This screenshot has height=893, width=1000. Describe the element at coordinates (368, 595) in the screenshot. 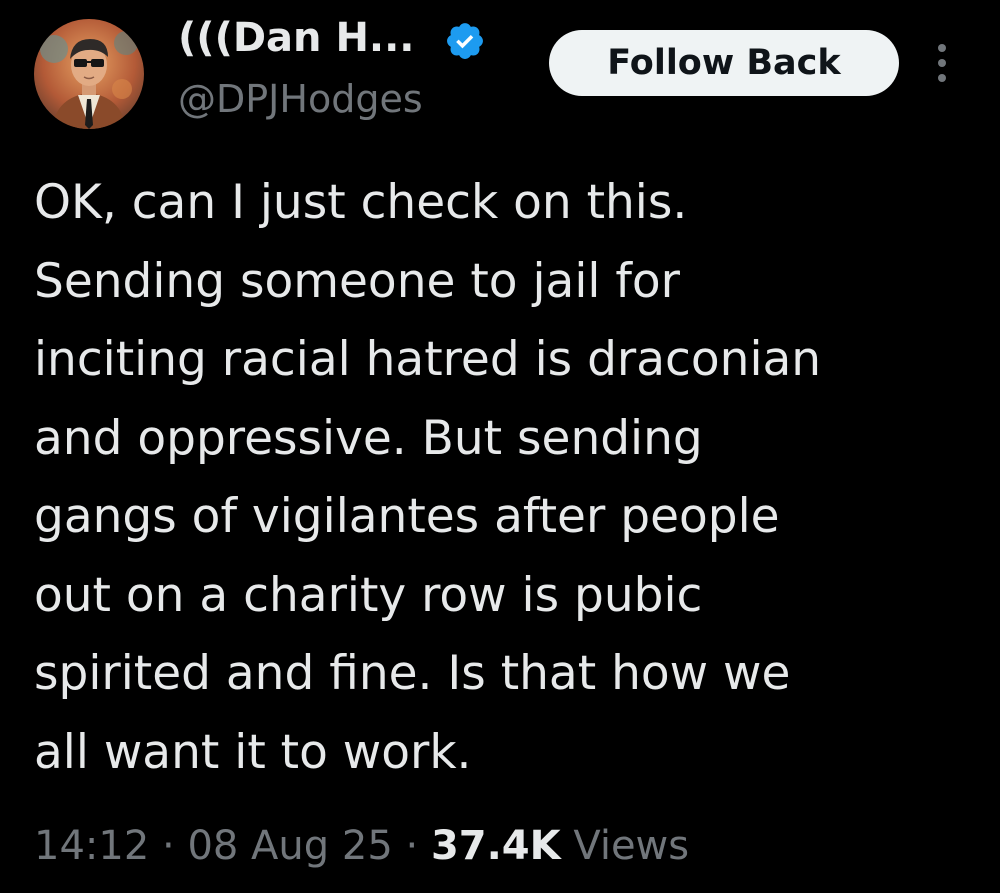

I see `tweet-text-line: out on a charity row is pubic` at that location.